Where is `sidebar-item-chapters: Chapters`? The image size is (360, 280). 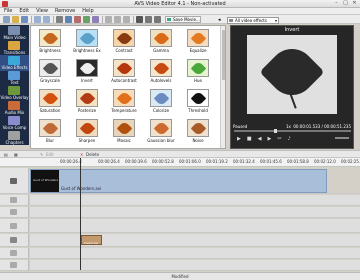
sidebar-item-chapters: Chapters is located at coordinates (14, 138).